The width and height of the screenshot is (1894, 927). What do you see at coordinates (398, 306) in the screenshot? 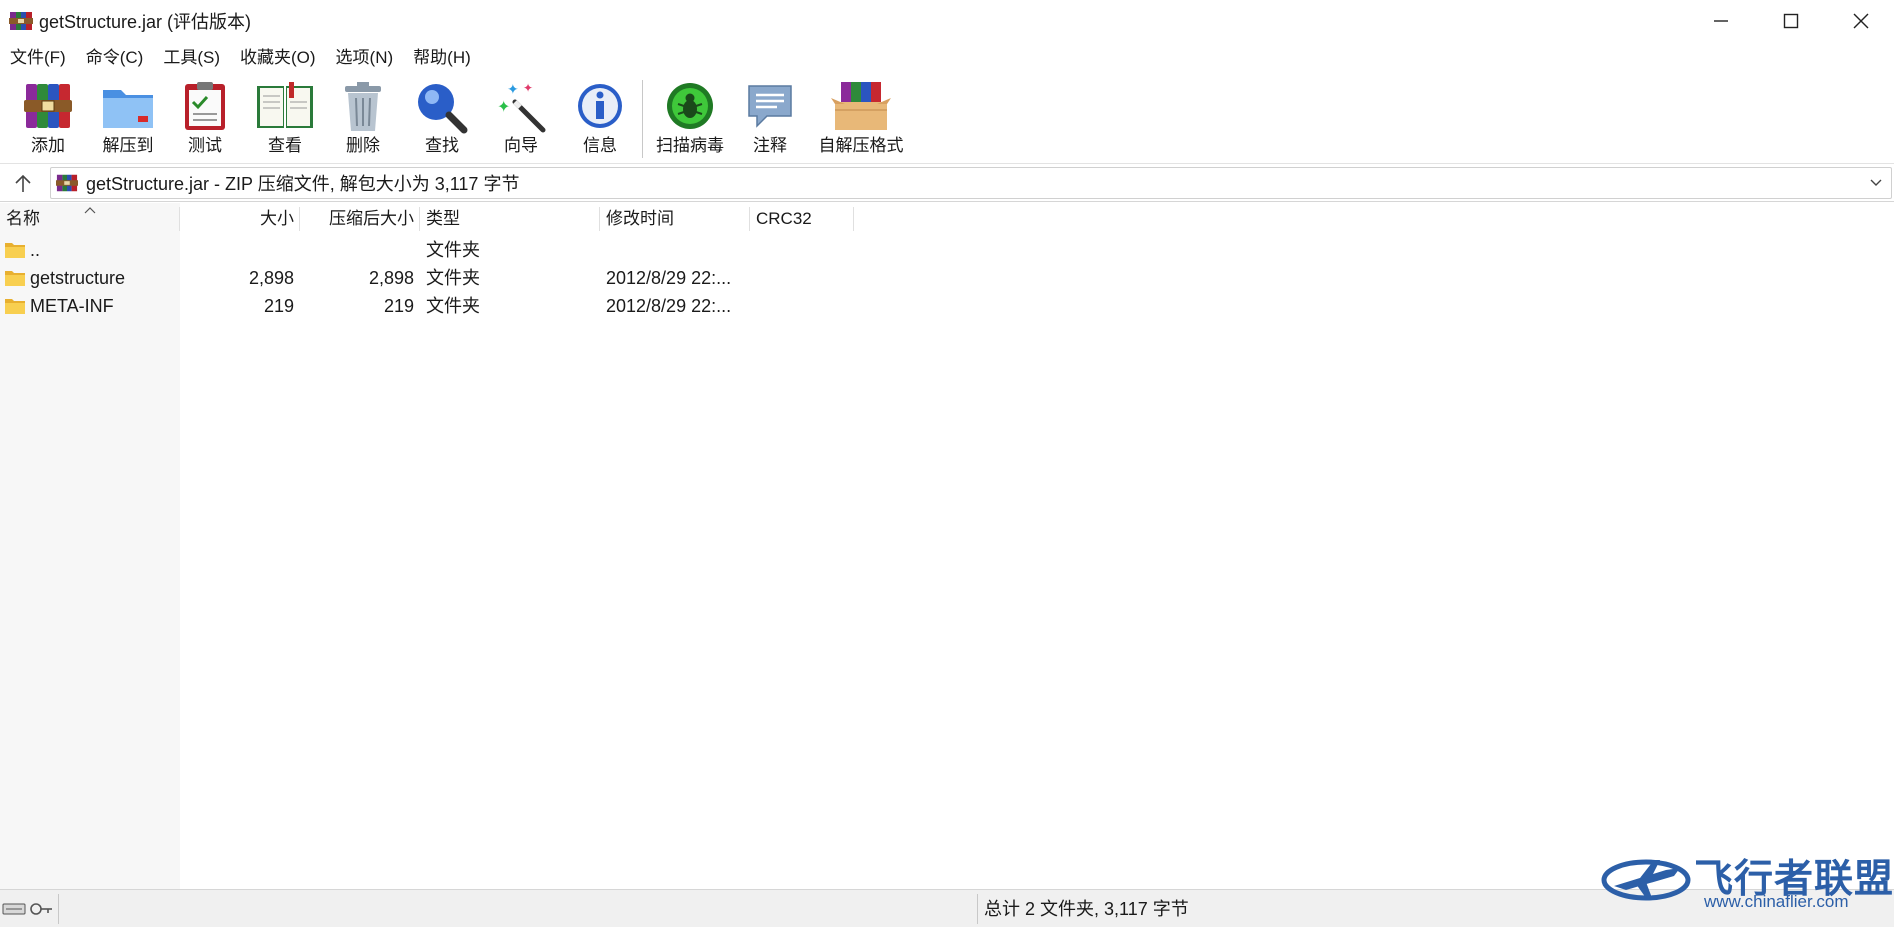
I see `row-packed: 219` at bounding box center [398, 306].